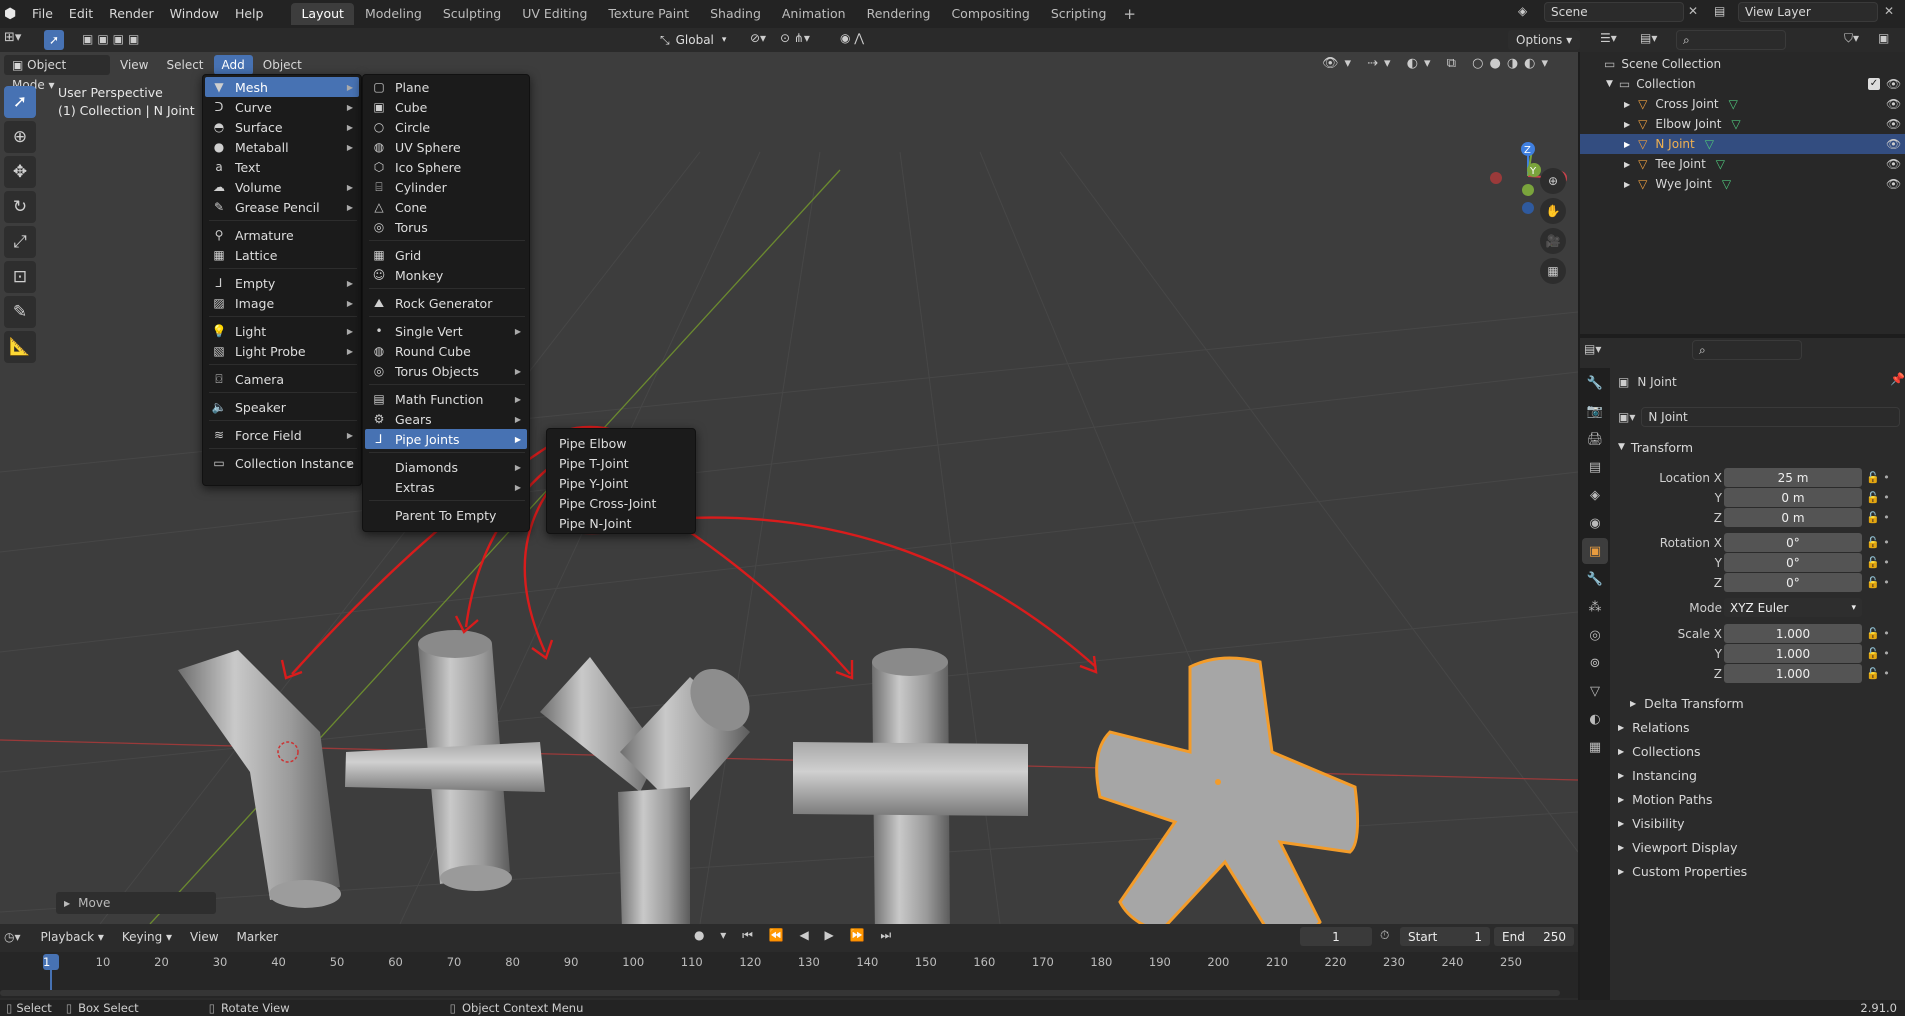 This screenshot has height=1016, width=1905. Describe the element at coordinates (1079, 14) in the screenshot. I see `tab-scripting: Scripting` at that location.